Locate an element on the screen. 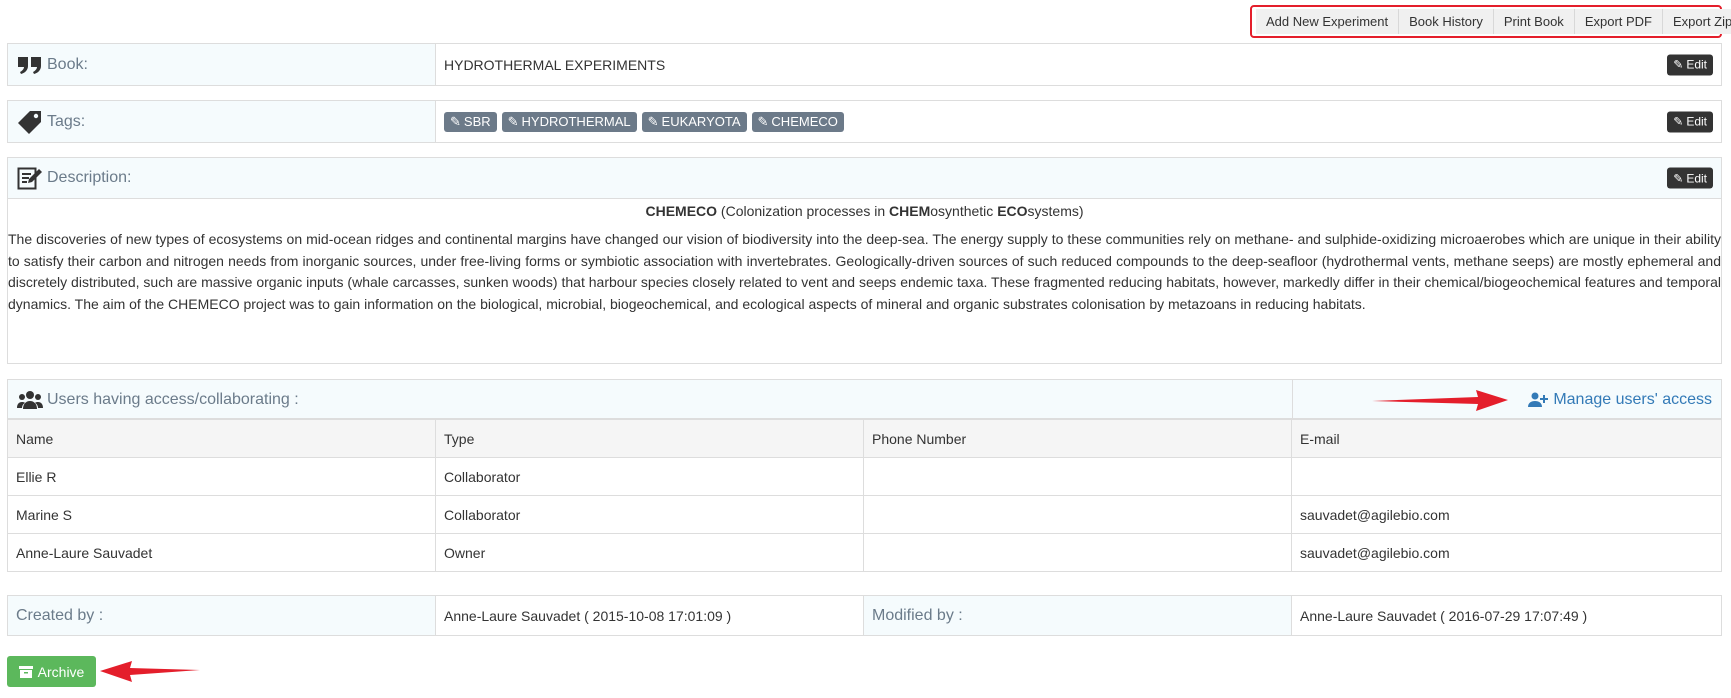 Image resolution: width=1731 pixels, height=698 pixels. tag-label: EUKARYOTA is located at coordinates (701, 121).